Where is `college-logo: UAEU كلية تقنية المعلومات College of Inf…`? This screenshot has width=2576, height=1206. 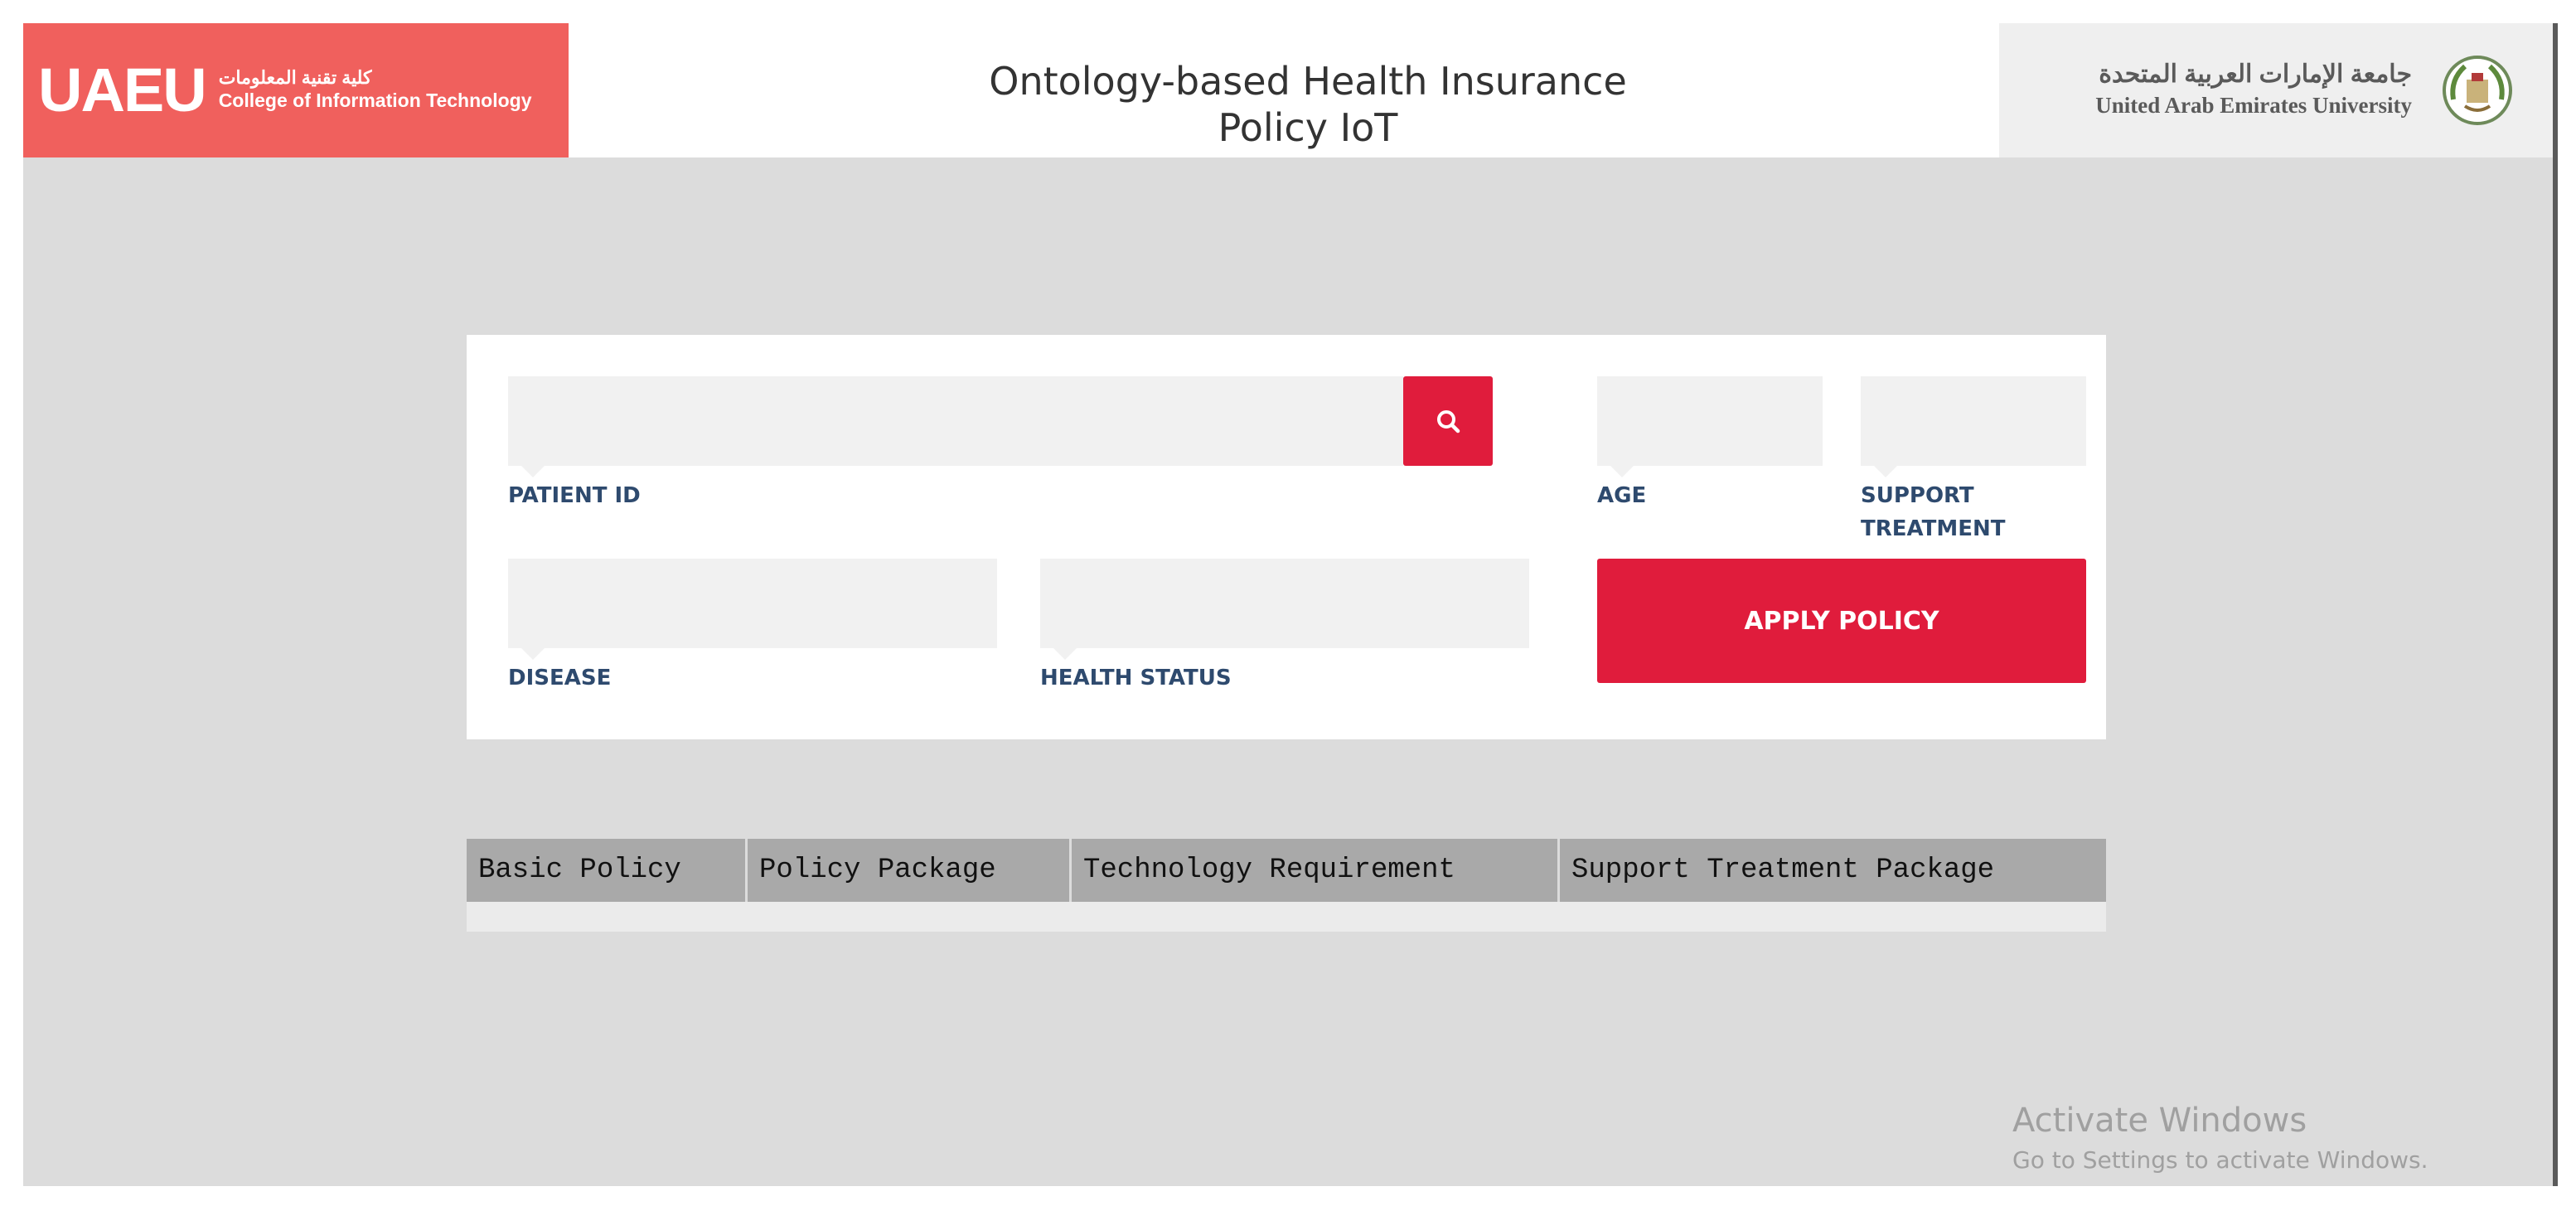 college-logo: UAEU كلية تقنية المعلومات College of Inf… is located at coordinates (296, 90).